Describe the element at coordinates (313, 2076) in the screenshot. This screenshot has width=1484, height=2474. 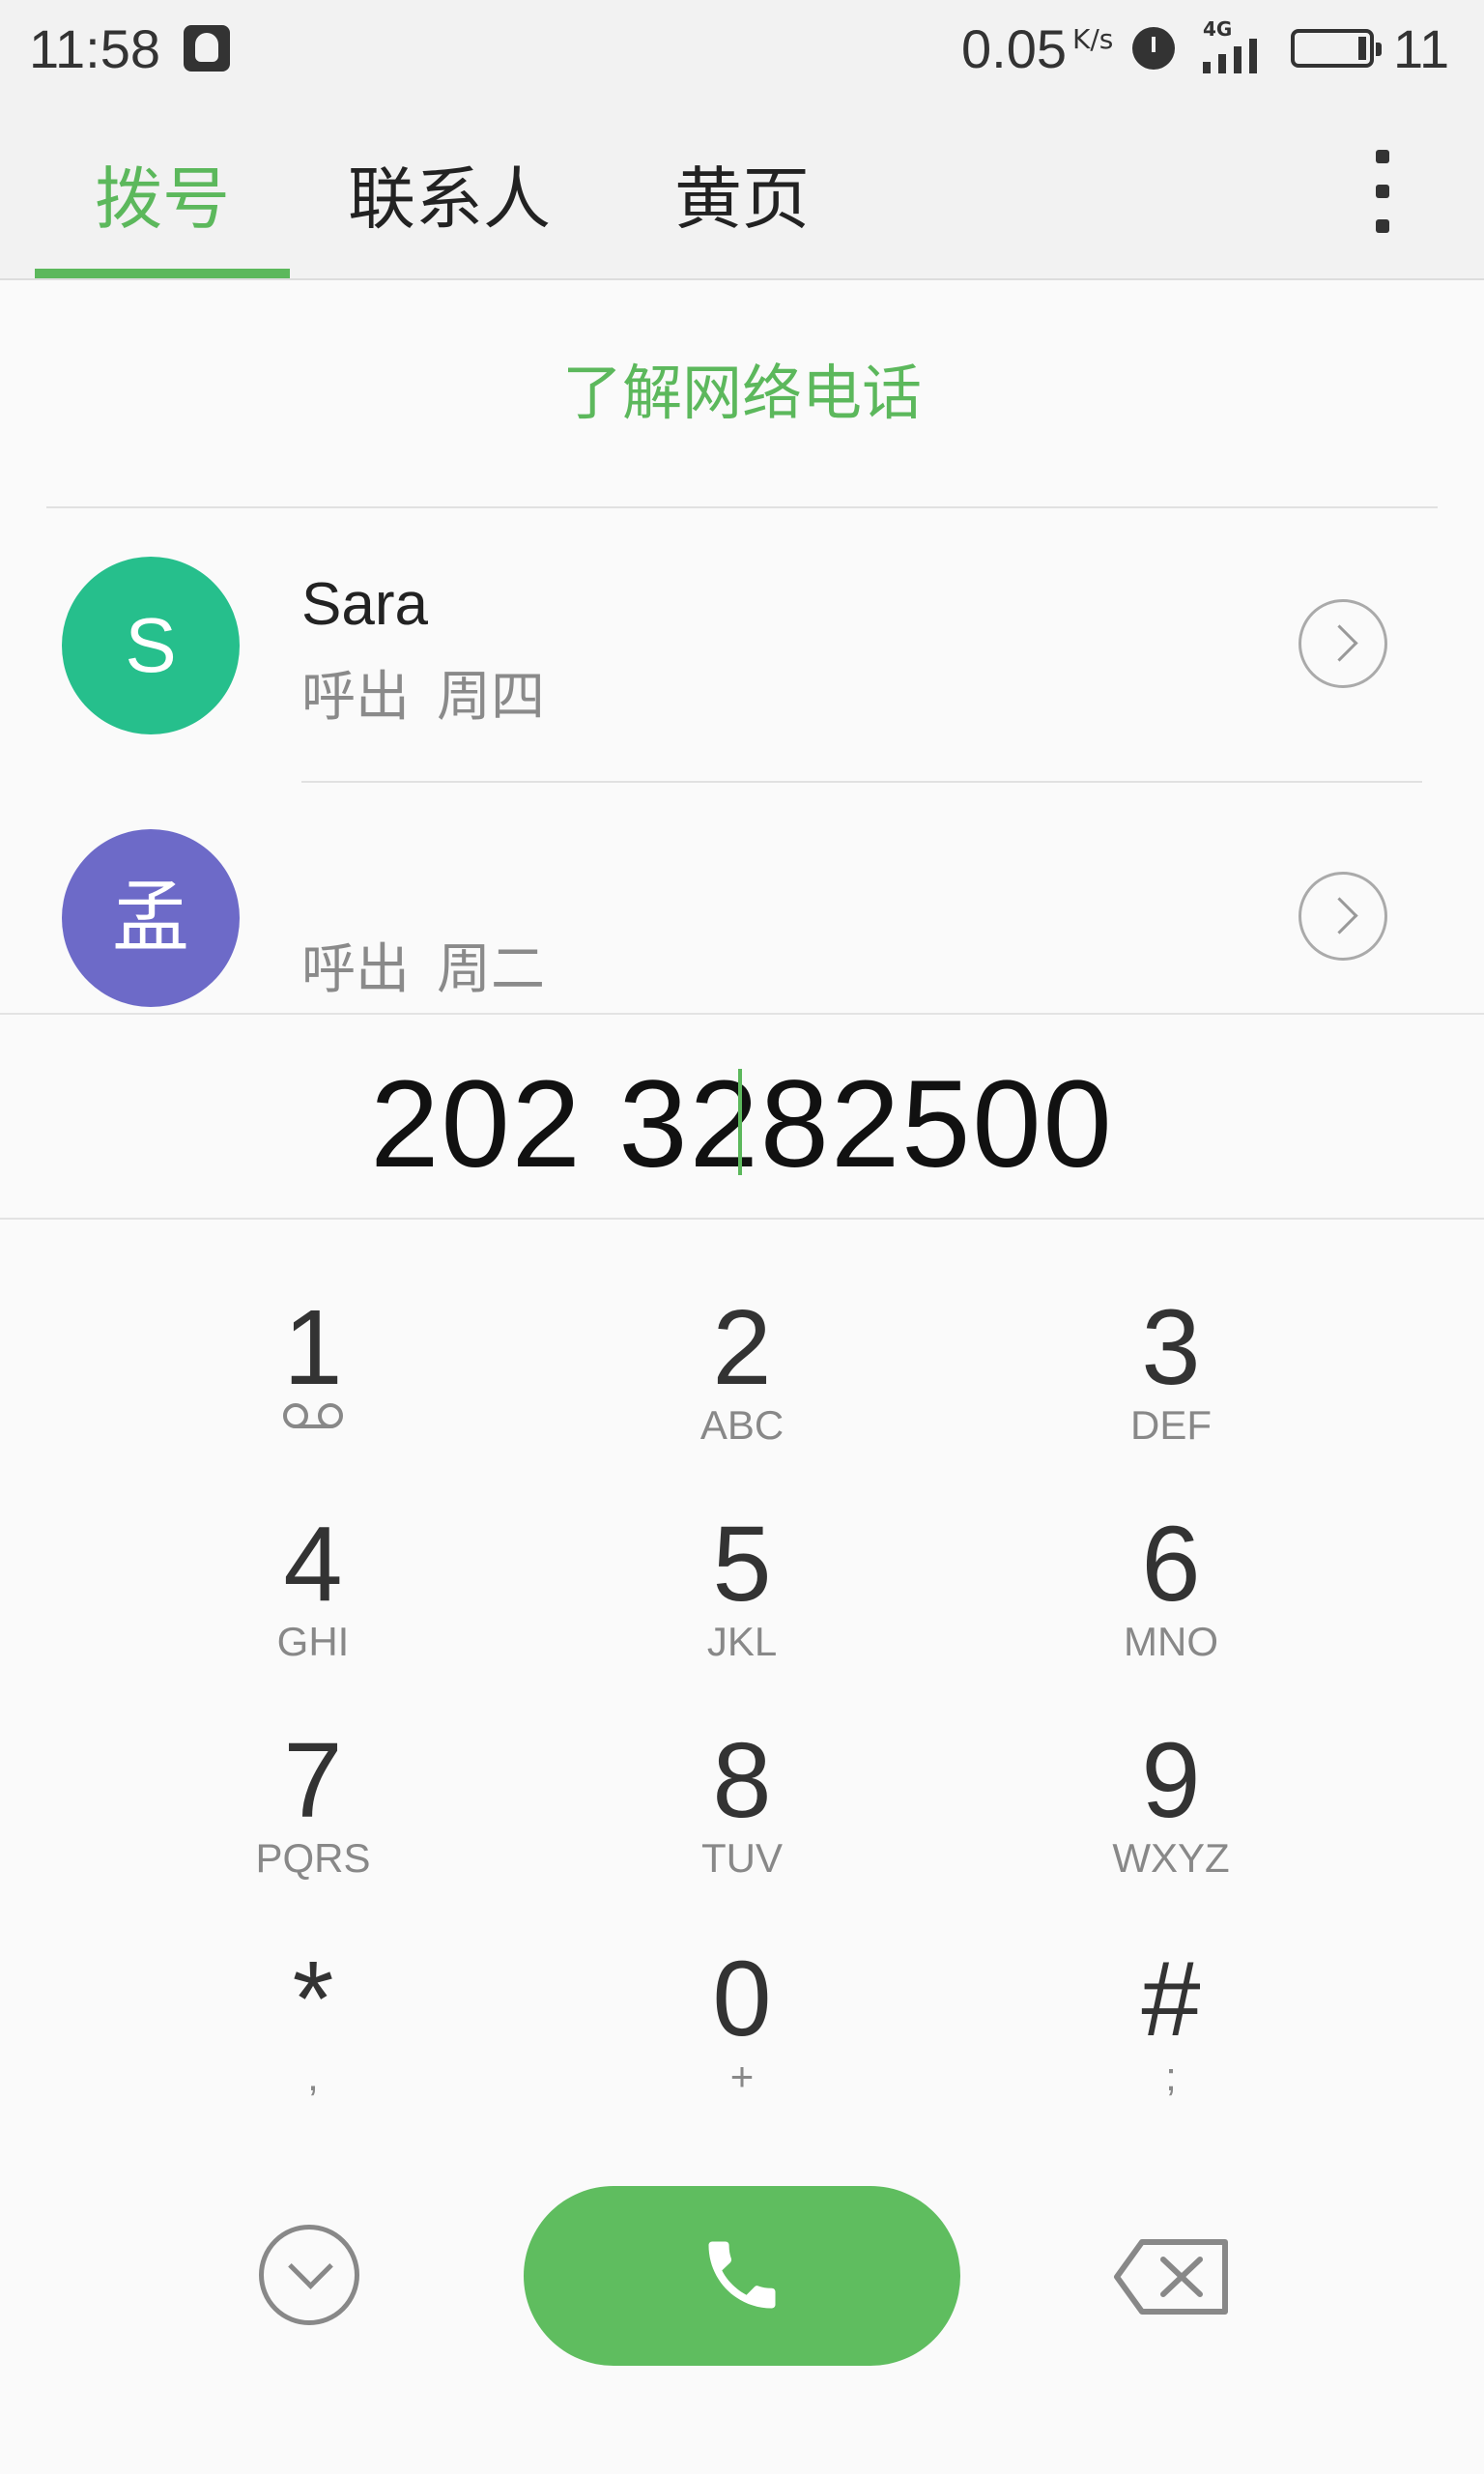
I see `key-letters: ,` at that location.